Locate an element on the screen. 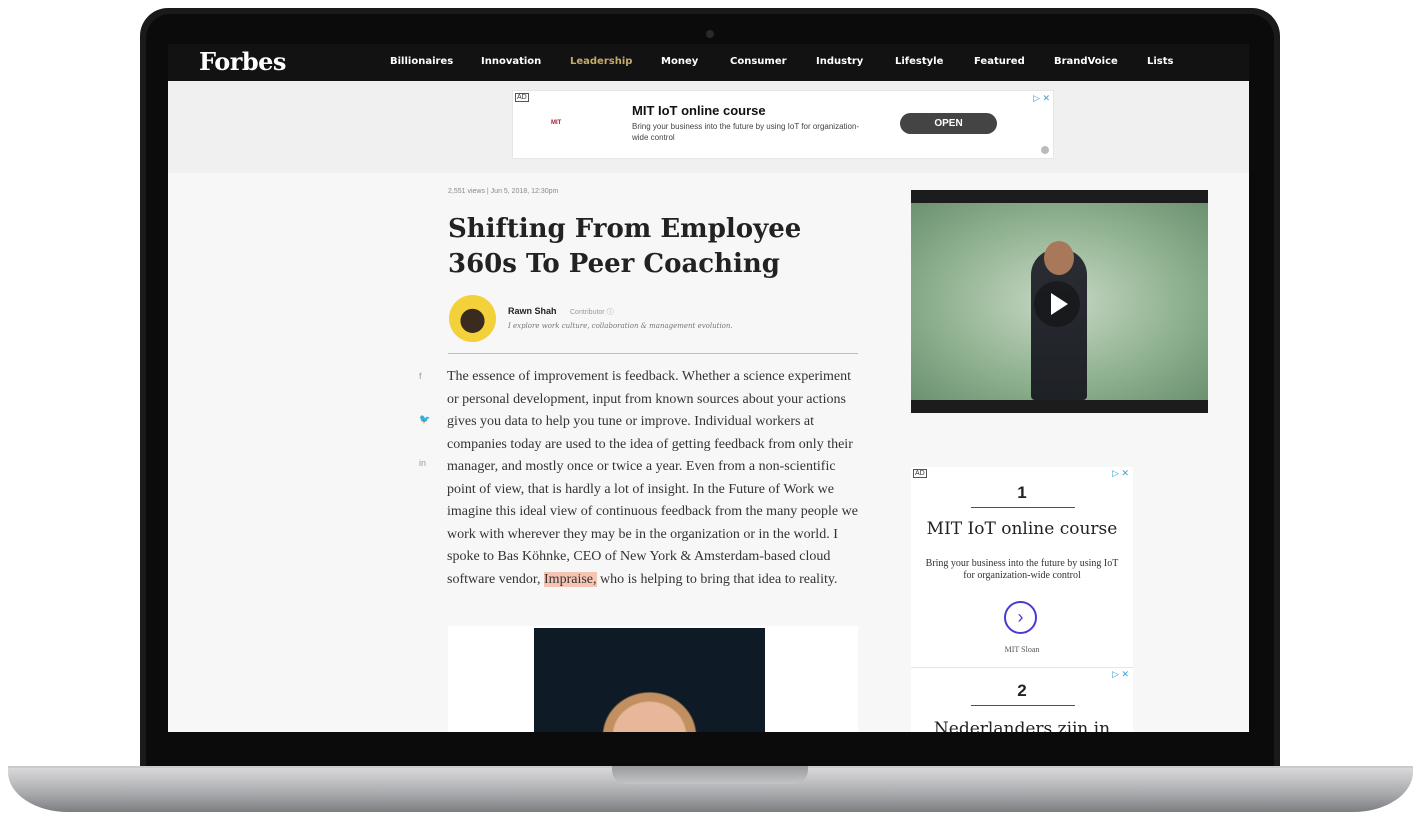 This screenshot has width=1421, height=825. play-icon is located at coordinates (1057, 304).